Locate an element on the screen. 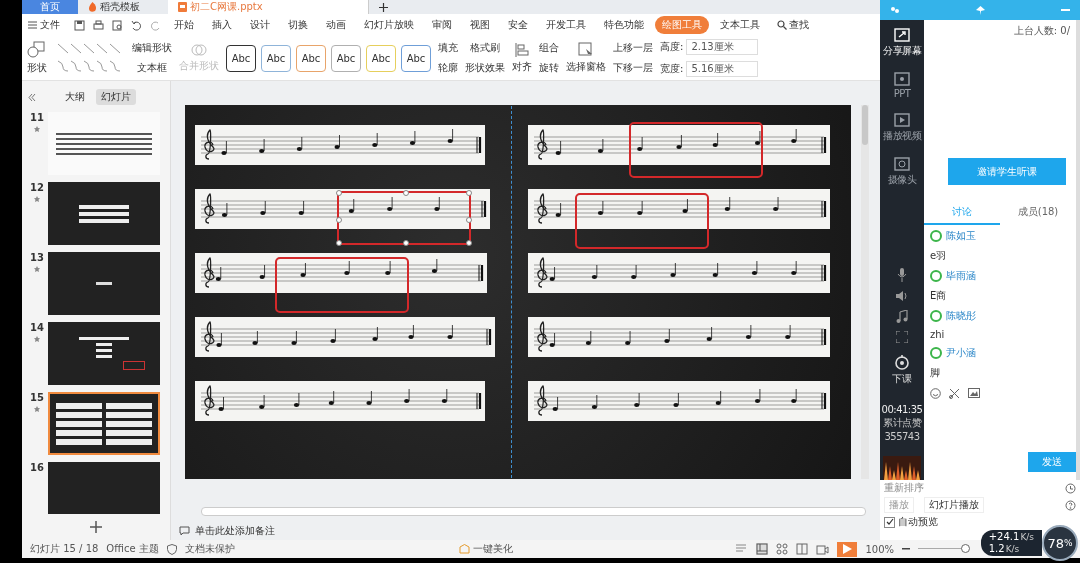 The height and width of the screenshot is (563, 1080). ribbon-tab: 审阅 is located at coordinates (442, 25).